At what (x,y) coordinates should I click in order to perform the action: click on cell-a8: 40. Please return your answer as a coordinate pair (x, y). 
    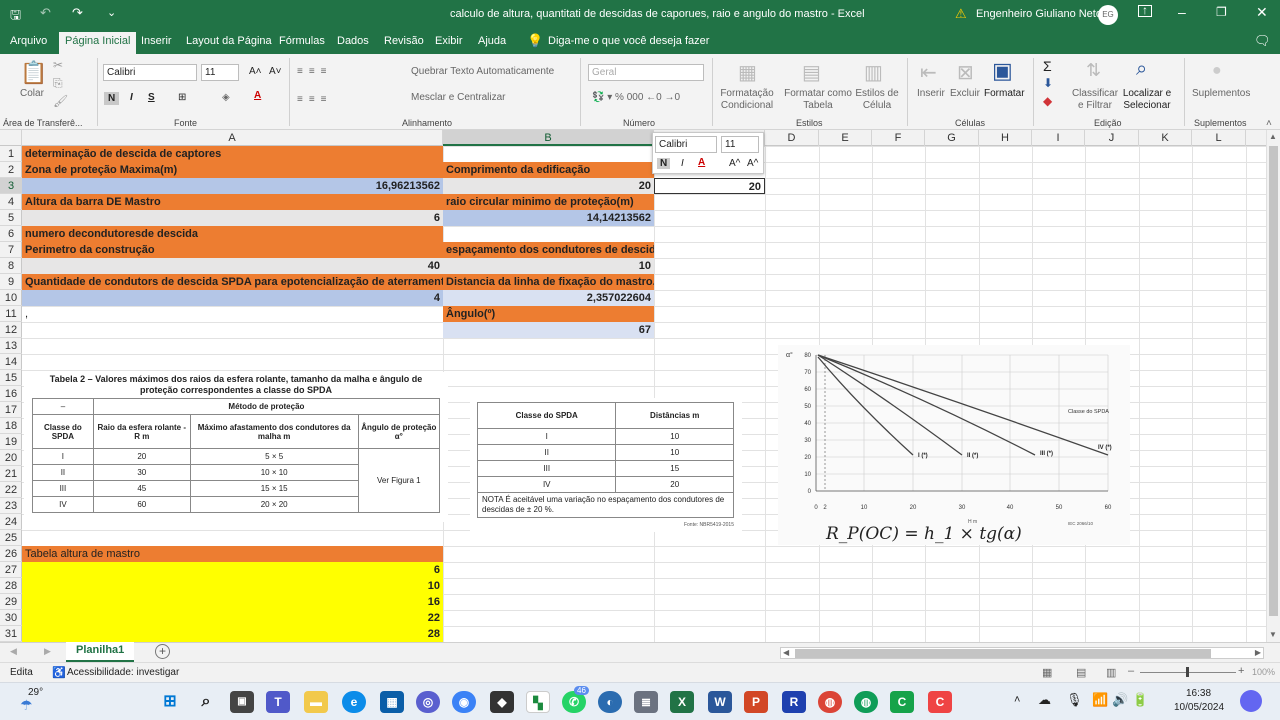
    Looking at the image, I should click on (232, 266).